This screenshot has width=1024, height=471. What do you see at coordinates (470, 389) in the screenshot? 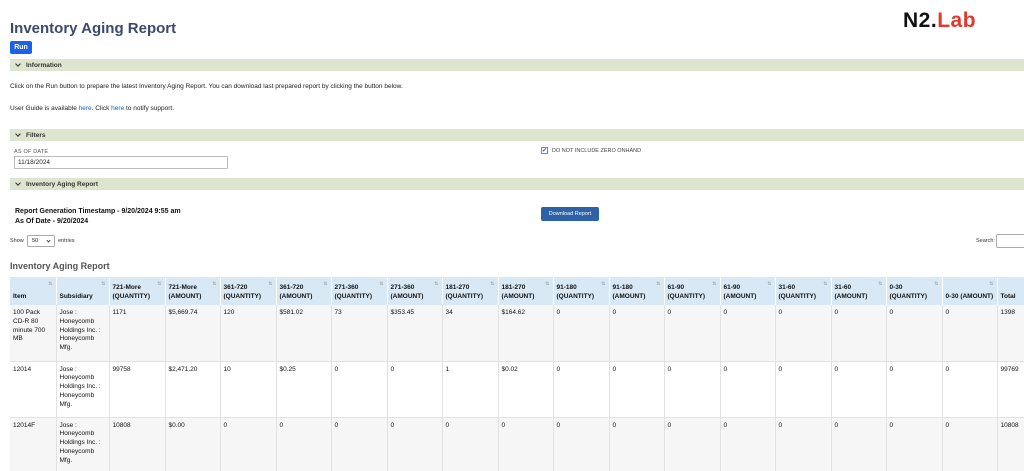
I see `table-cell: 1` at bounding box center [470, 389].